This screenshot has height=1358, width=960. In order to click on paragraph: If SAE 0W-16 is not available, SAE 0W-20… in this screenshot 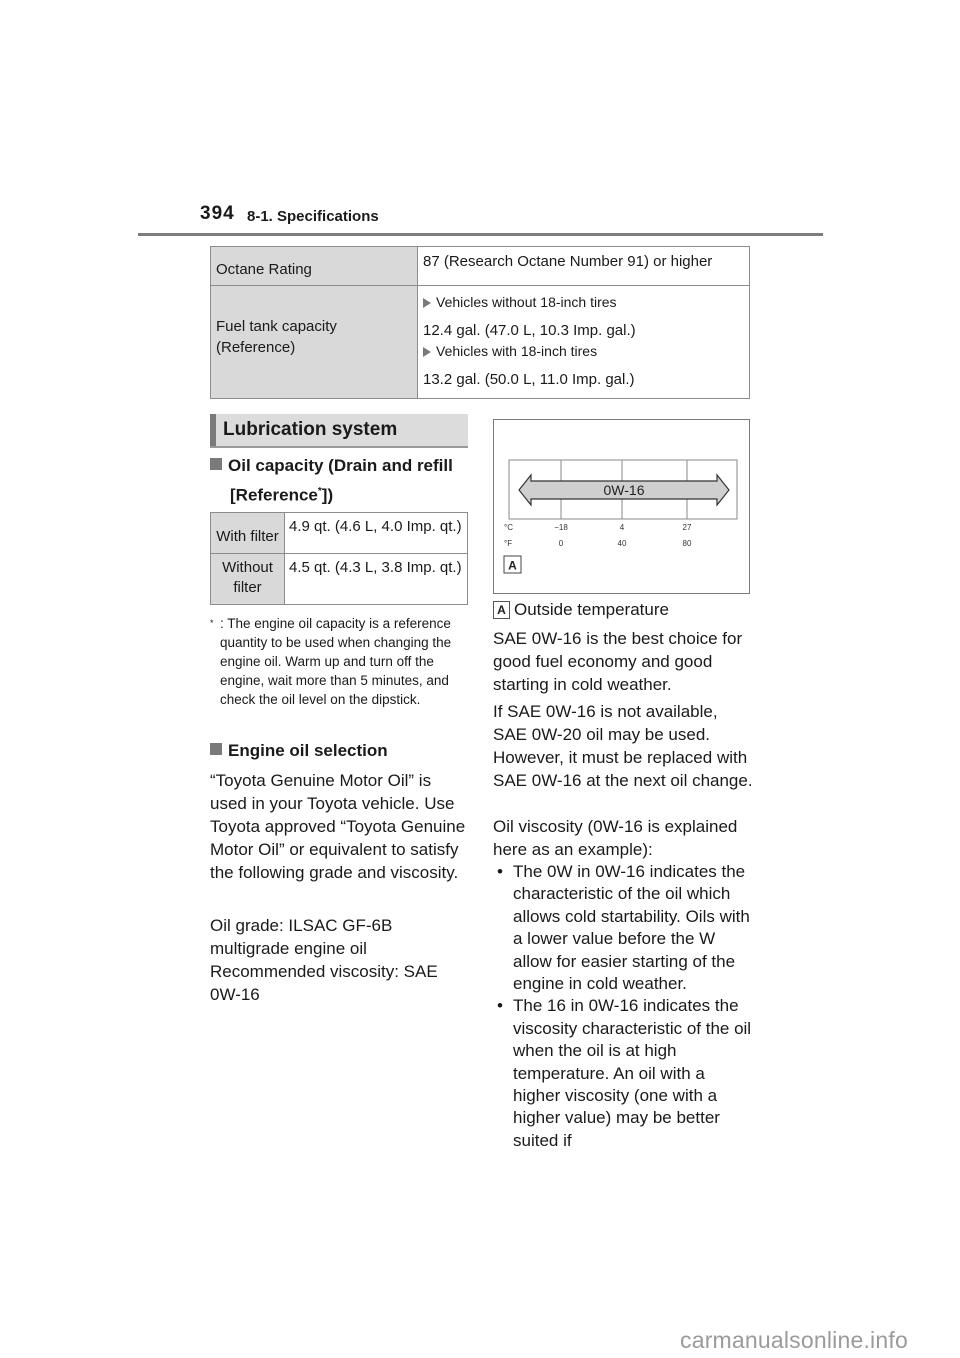, I will do `click(623, 746)`.